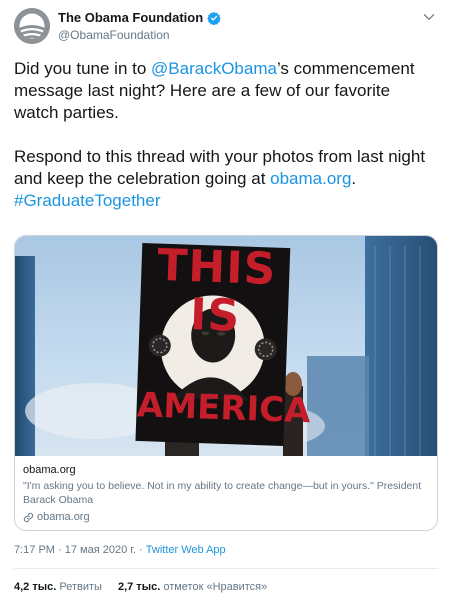 The height and width of the screenshot is (610, 450). Describe the element at coordinates (83, 68) in the screenshot. I see `text-segment: Did you tune in to` at that location.